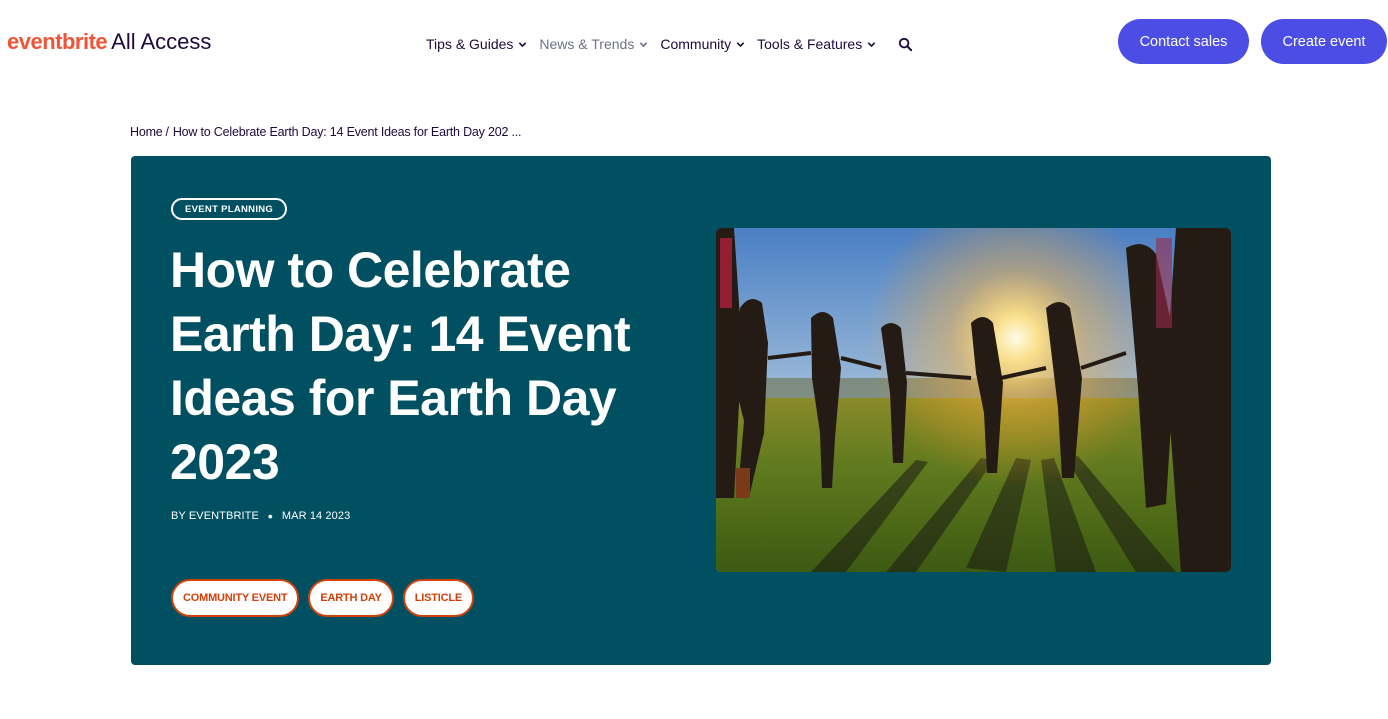 The image size is (1388, 719). I want to click on nav-community: Community, so click(702, 44).